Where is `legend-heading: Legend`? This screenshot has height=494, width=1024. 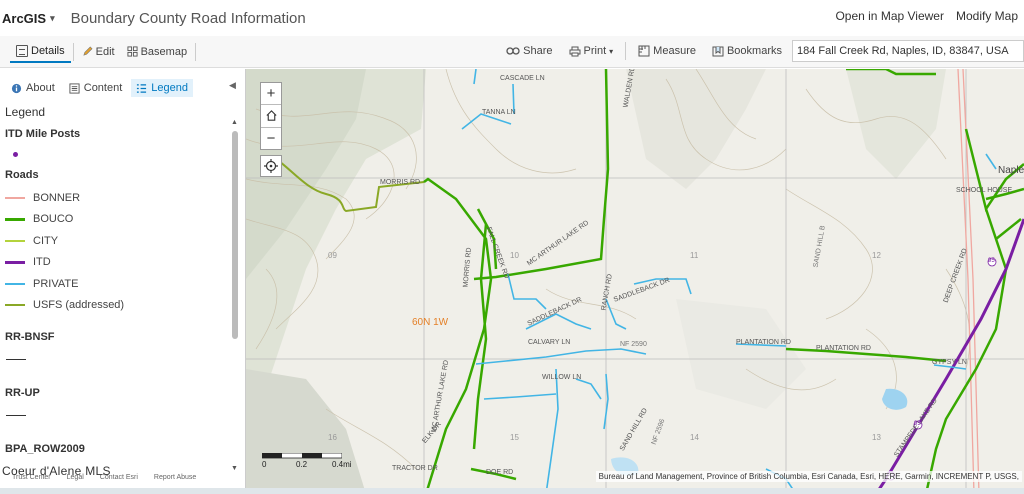
legend-heading: Legend is located at coordinates (25, 112).